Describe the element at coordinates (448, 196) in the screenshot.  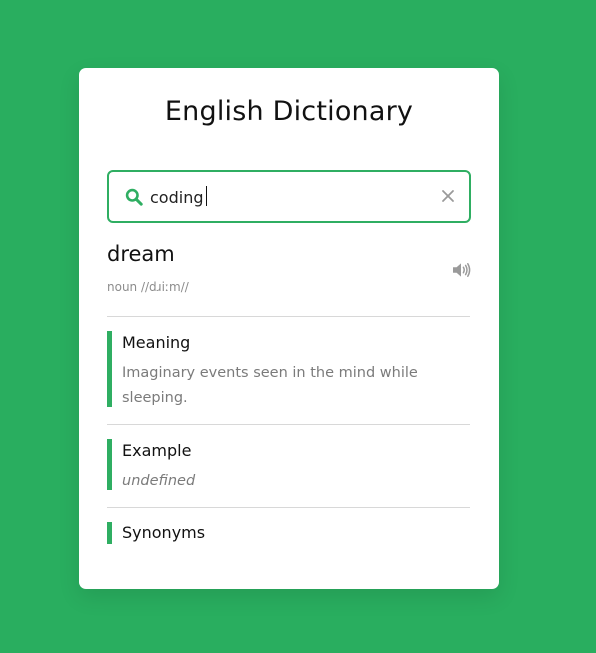
I see `close-icon` at that location.